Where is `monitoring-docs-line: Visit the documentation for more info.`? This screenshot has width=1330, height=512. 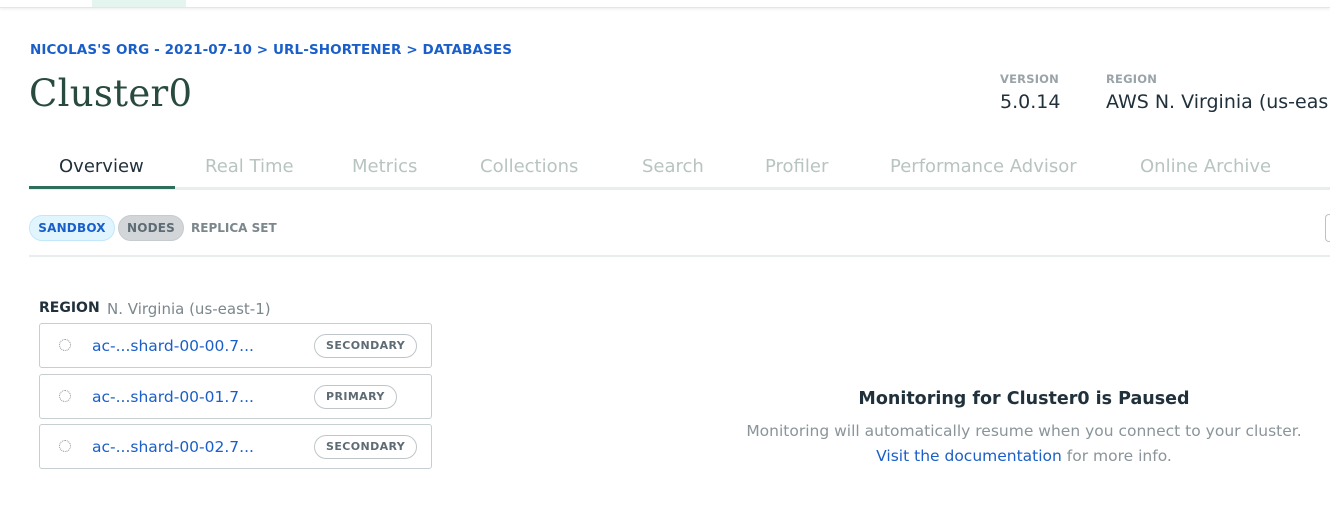 monitoring-docs-line: Visit the documentation for more info. is located at coordinates (1024, 456).